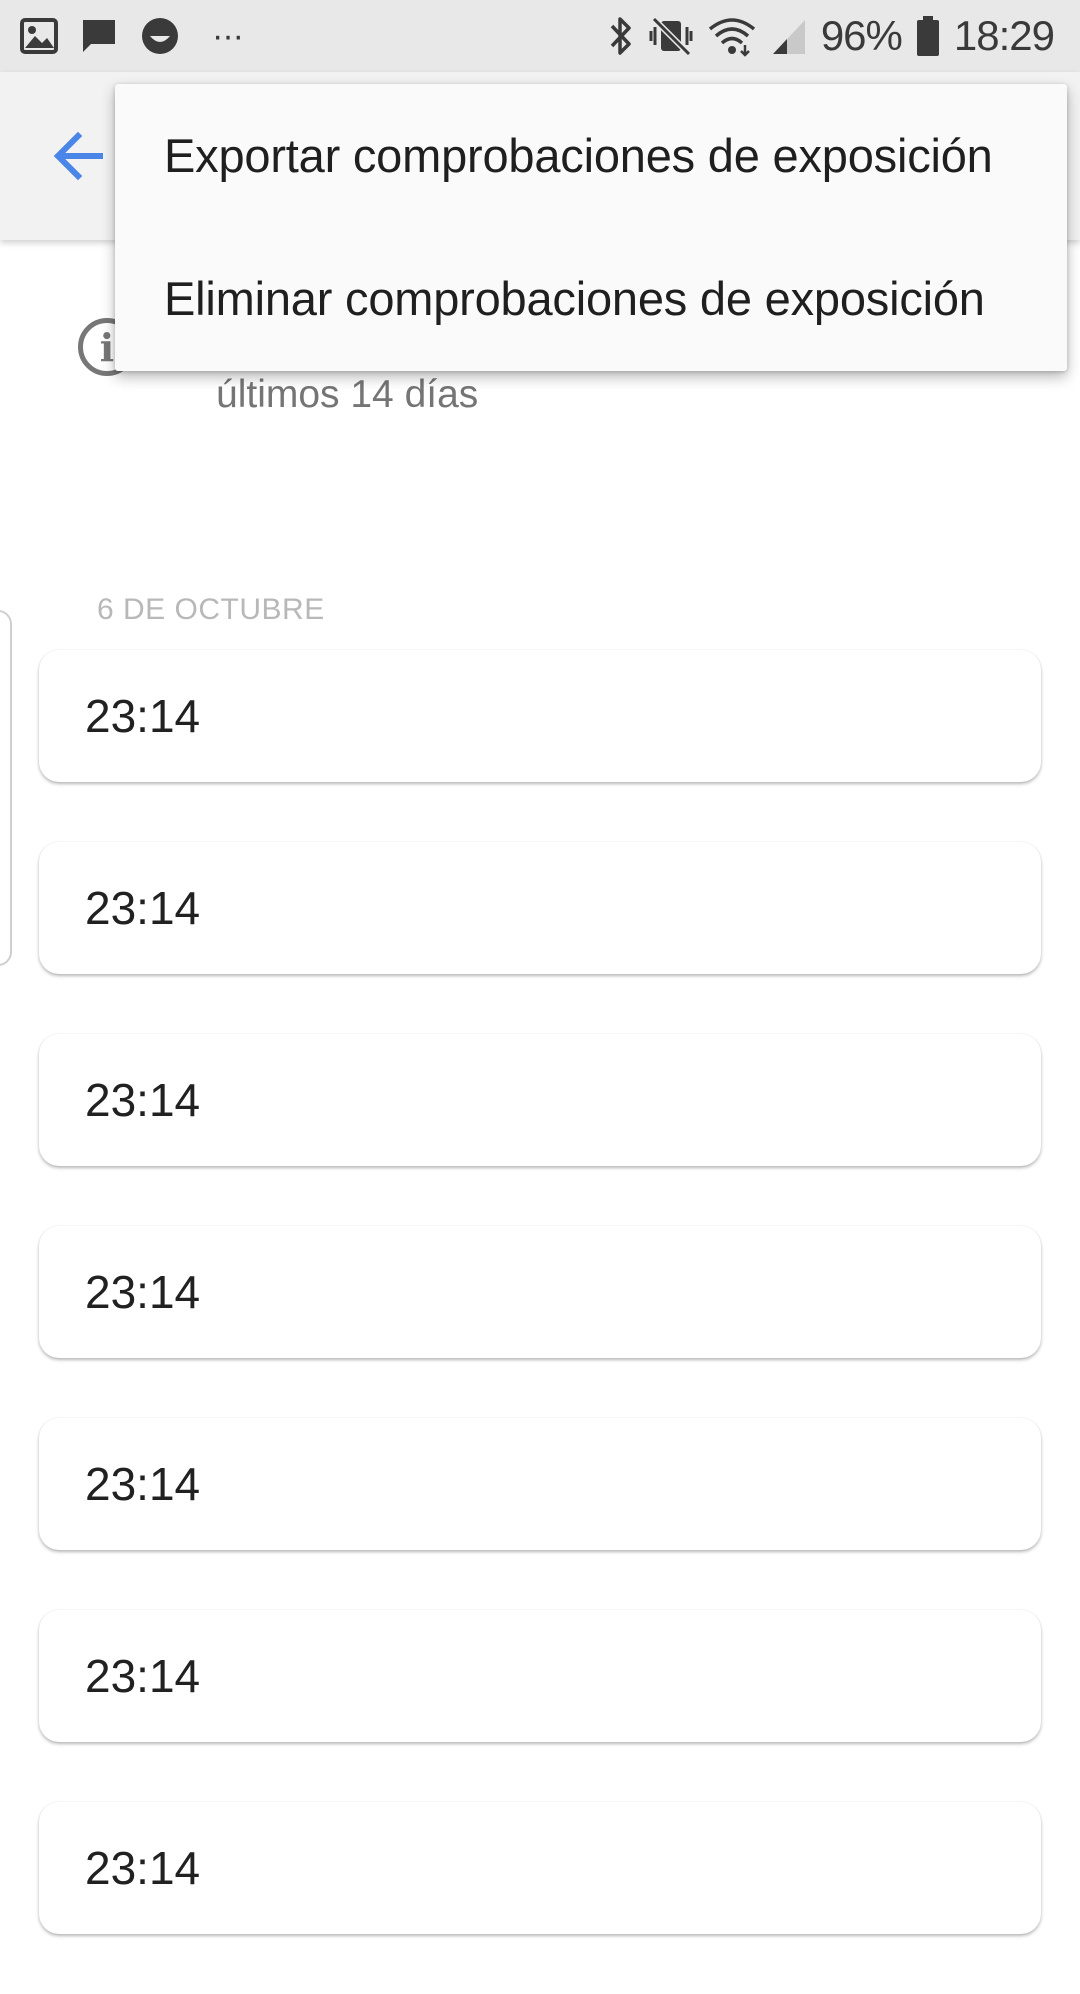 The image size is (1080, 1994). I want to click on back-button, so click(85, 156).